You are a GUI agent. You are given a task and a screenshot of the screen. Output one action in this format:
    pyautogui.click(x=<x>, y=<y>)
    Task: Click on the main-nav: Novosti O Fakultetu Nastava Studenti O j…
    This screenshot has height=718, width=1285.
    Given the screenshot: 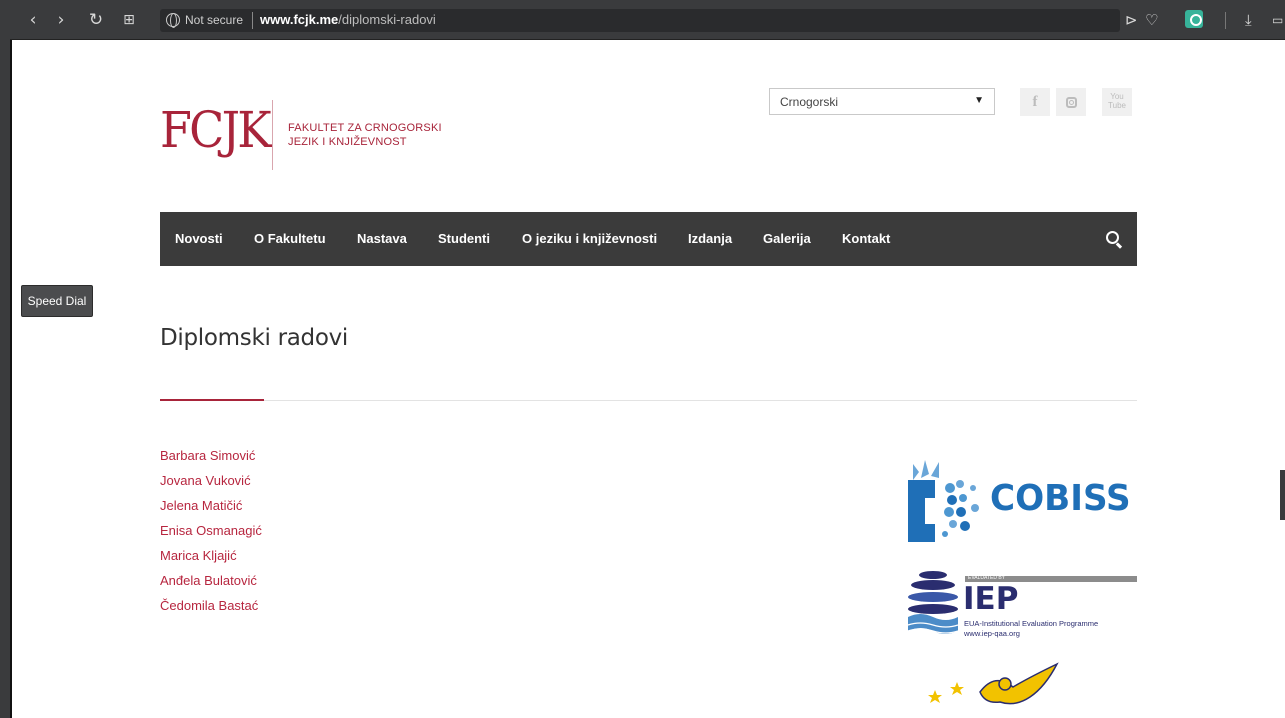 What is the action you would take?
    pyautogui.click(x=648, y=239)
    